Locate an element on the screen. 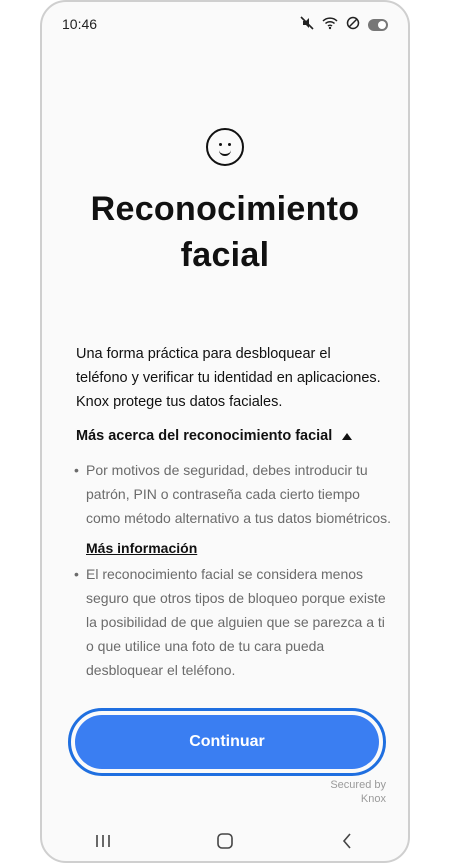 The height and width of the screenshot is (865, 450). status-time: 10:46 is located at coordinates (80, 24).